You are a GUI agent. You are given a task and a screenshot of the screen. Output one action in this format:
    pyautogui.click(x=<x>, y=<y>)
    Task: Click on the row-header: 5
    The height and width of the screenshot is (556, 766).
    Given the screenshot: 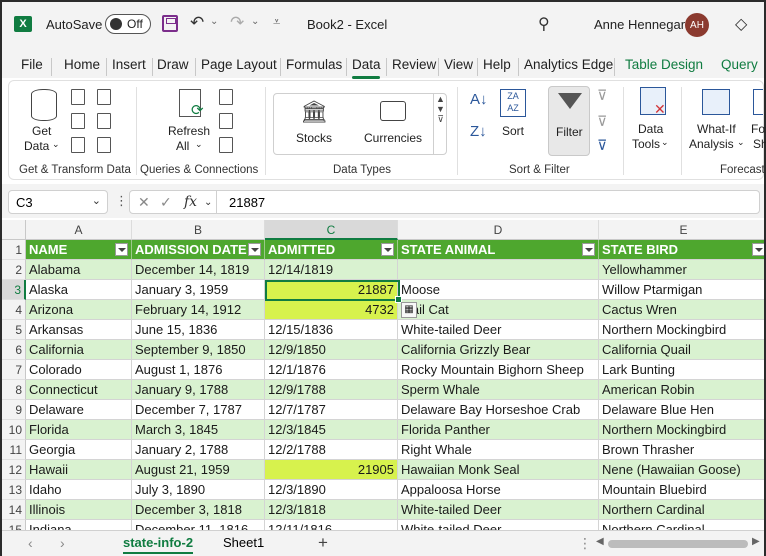 What is the action you would take?
    pyautogui.click(x=14, y=330)
    